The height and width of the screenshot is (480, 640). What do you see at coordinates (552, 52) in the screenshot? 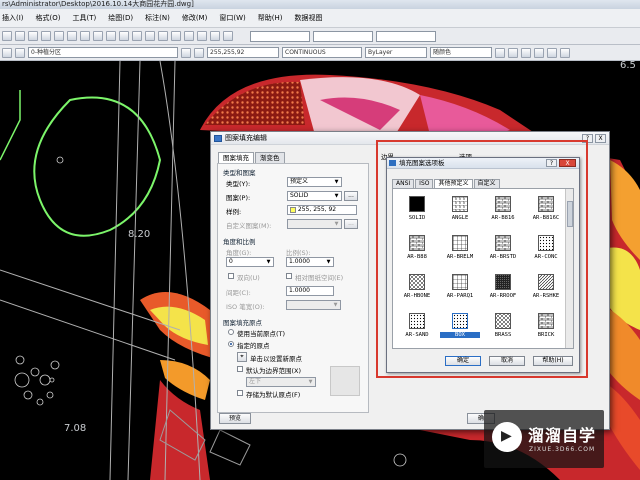
I see `array-icon` at bounding box center [552, 52].